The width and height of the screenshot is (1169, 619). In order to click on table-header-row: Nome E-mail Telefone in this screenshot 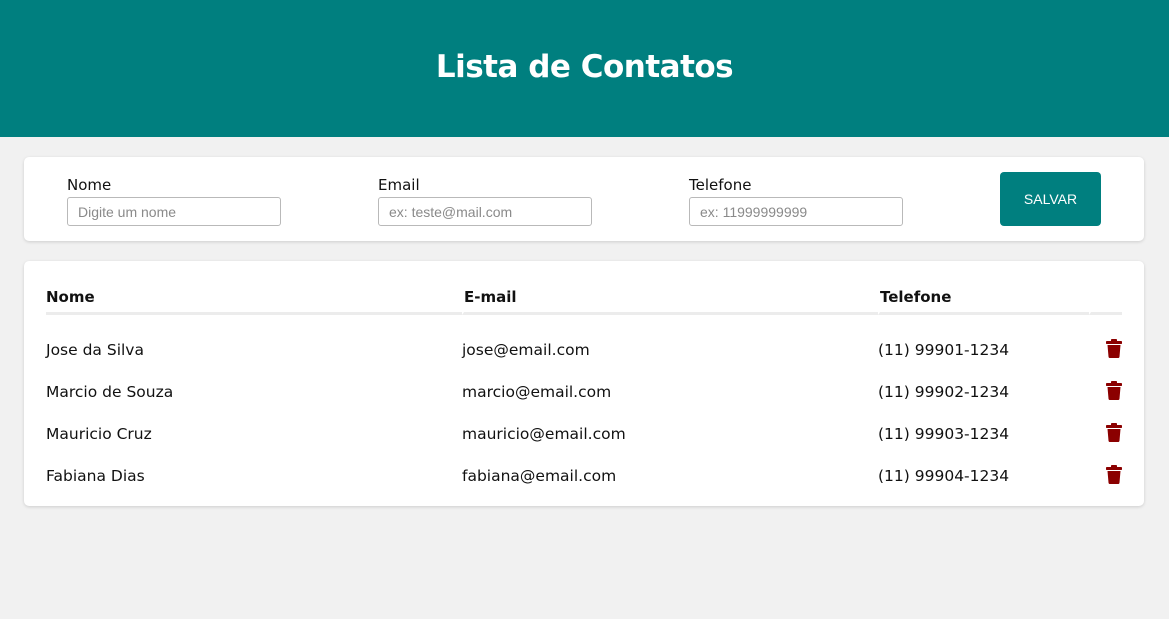, I will do `click(584, 298)`.